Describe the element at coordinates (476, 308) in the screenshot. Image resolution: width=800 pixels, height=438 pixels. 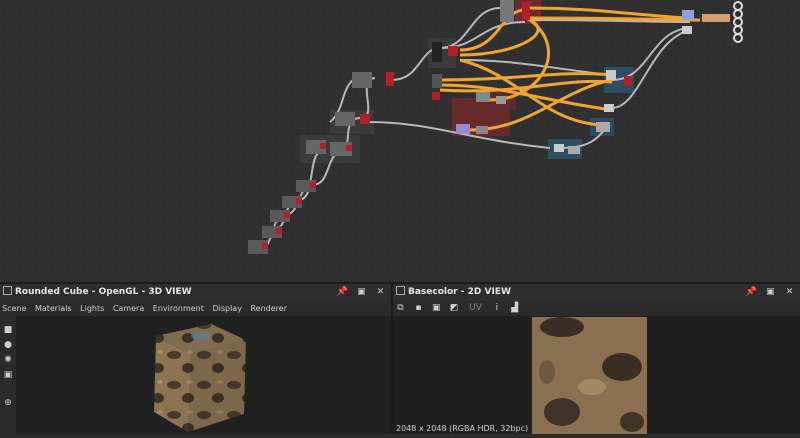
I see `uv-toggle: UV` at that location.